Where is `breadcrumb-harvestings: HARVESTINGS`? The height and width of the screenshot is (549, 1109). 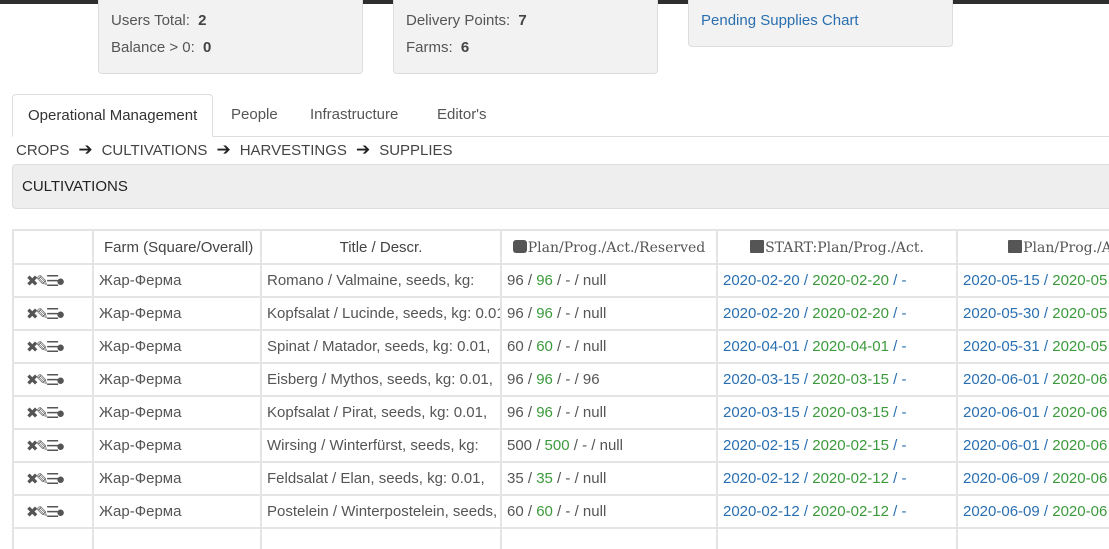
breadcrumb-harvestings: HARVESTINGS is located at coordinates (293, 150).